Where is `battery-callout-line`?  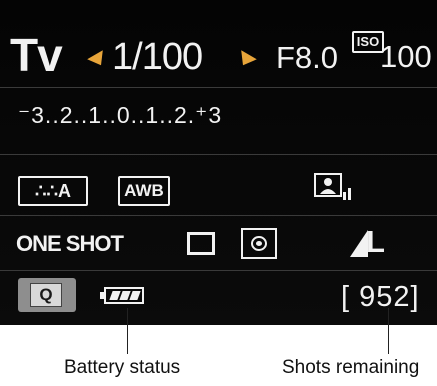 battery-callout-line is located at coordinates (127, 331).